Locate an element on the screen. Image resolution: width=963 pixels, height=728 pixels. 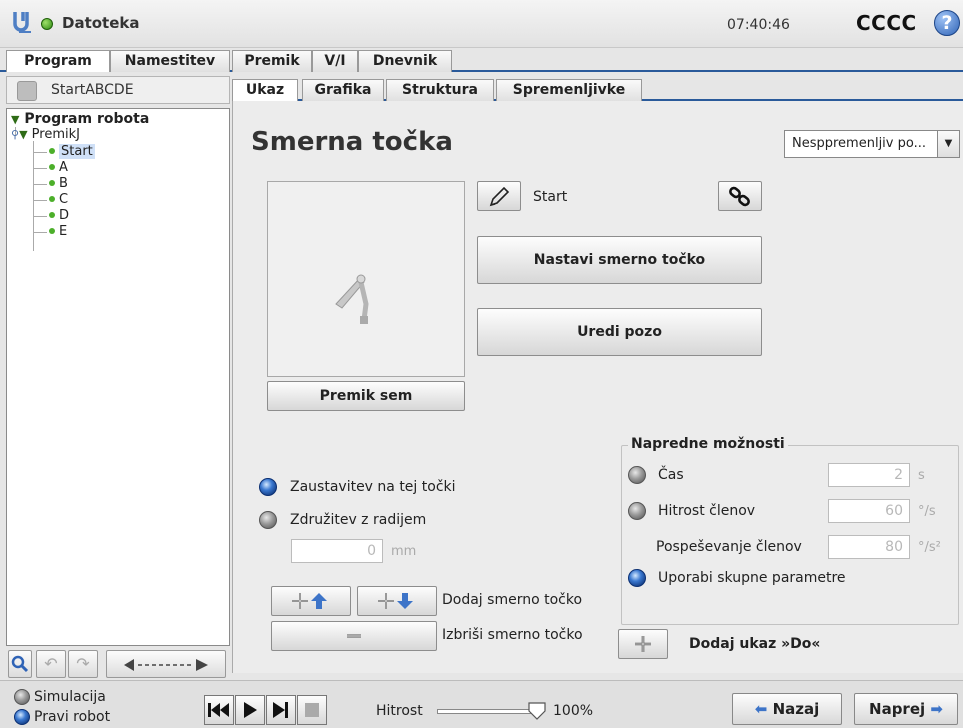
top-bar: Datoteka 07:40:46 CCCC ? is located at coordinates (481, 24).